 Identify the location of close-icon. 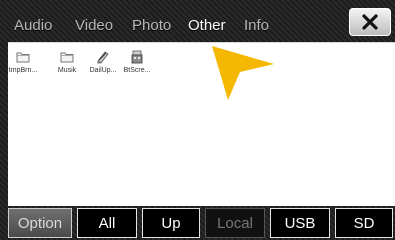
(370, 22).